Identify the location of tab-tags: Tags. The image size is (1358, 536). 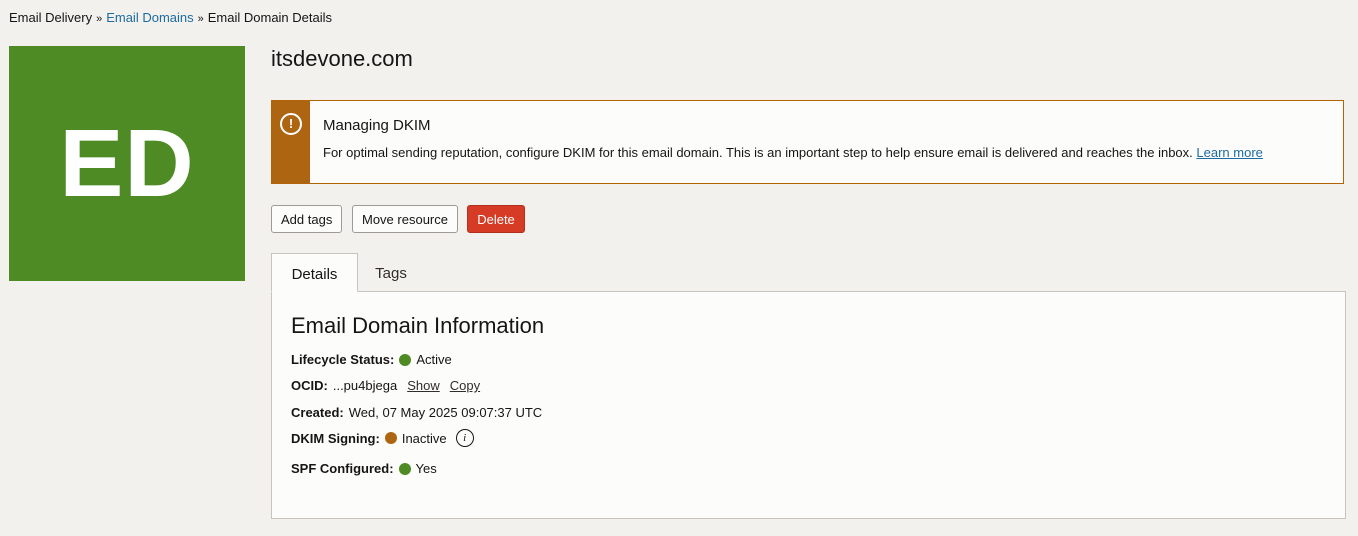
(391, 272).